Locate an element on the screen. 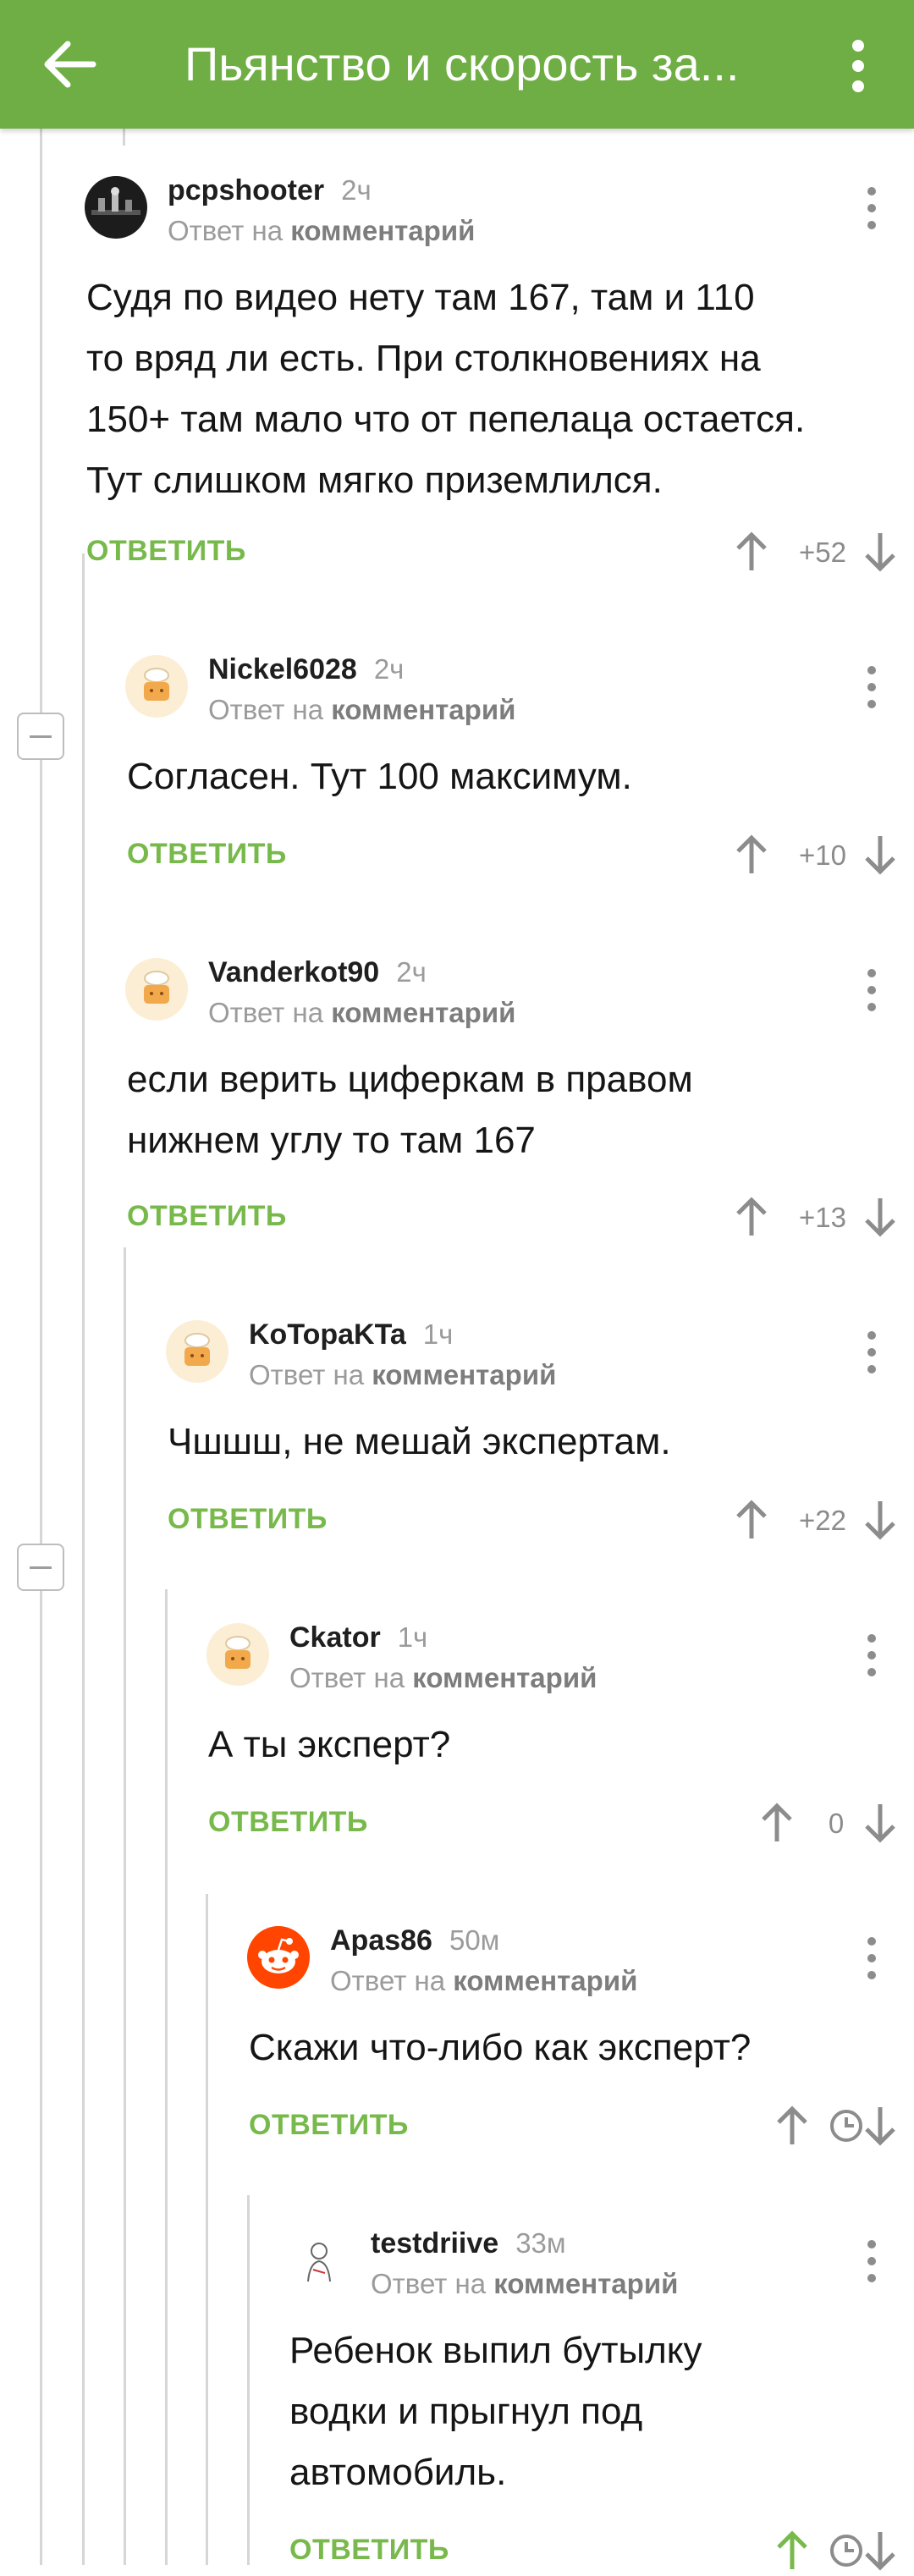 The height and width of the screenshot is (2576, 914). vote-box: +13 is located at coordinates (822, 1217).